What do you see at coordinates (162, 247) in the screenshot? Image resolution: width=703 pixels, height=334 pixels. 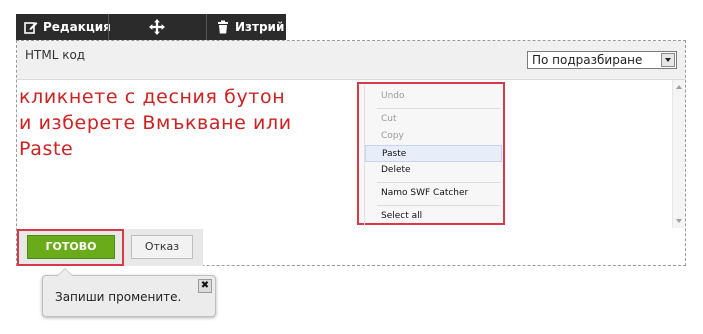 I see `cancel-button: Отказ` at bounding box center [162, 247].